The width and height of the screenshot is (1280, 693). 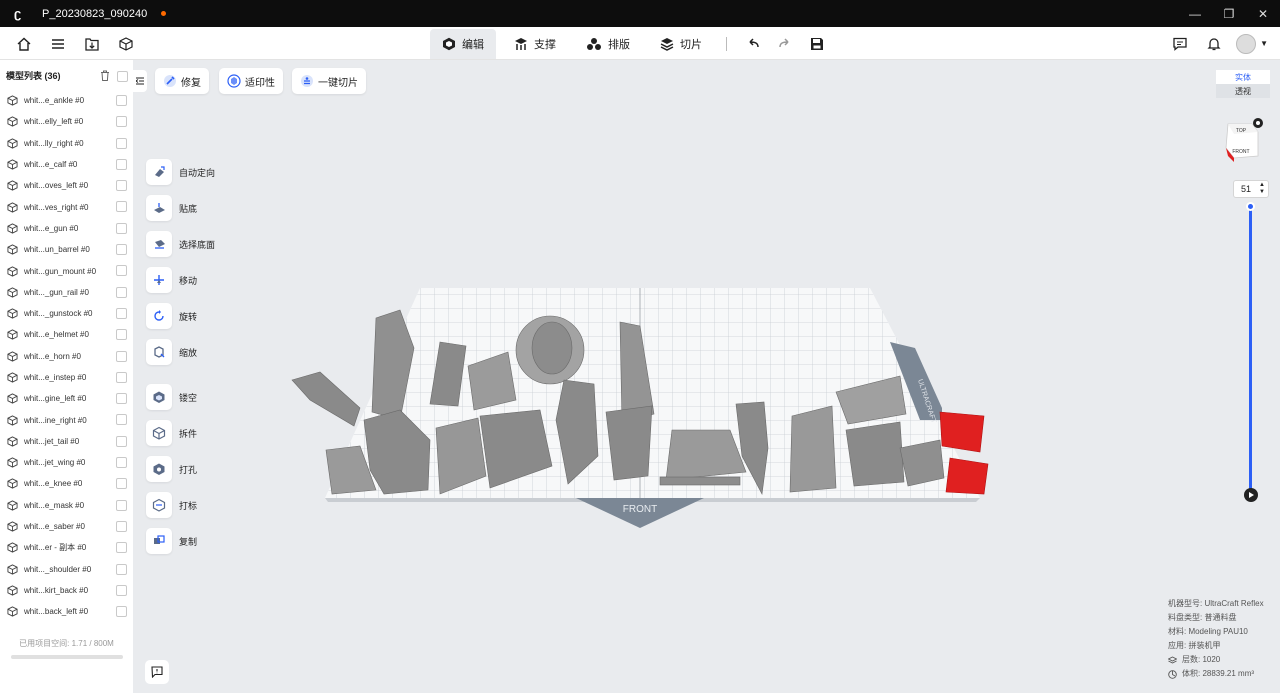 I want to click on list-menu-icon, so click(x=58, y=44).